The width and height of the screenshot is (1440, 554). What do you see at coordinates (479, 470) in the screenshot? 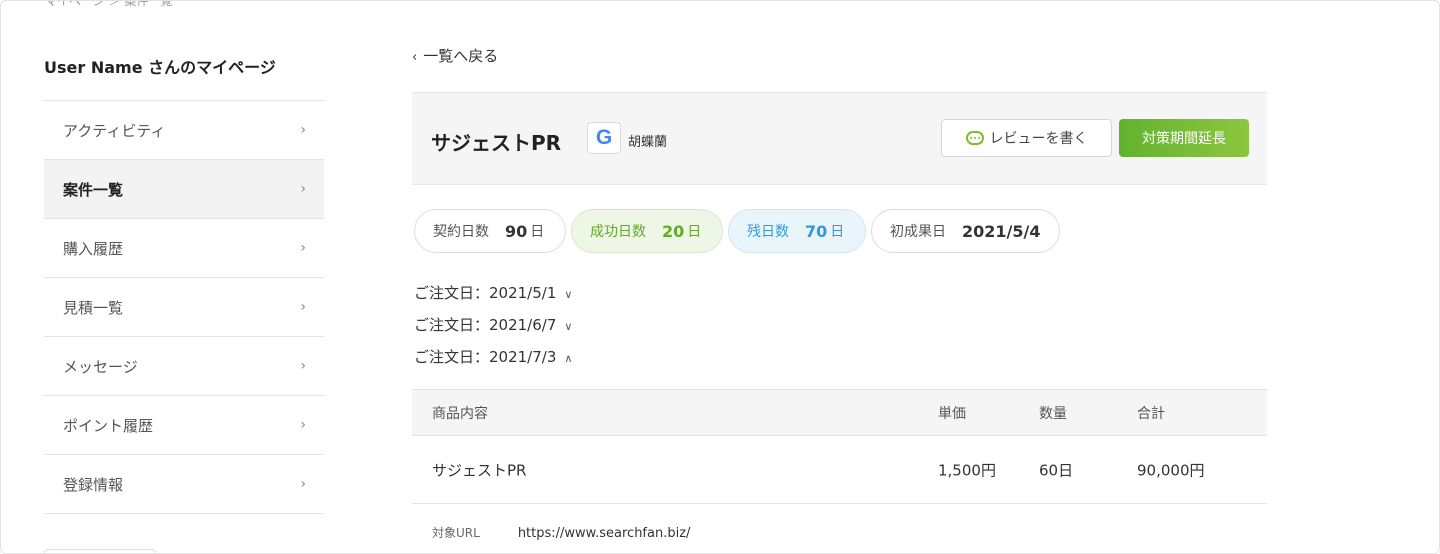
I see `table-cell: サジェストPR` at bounding box center [479, 470].